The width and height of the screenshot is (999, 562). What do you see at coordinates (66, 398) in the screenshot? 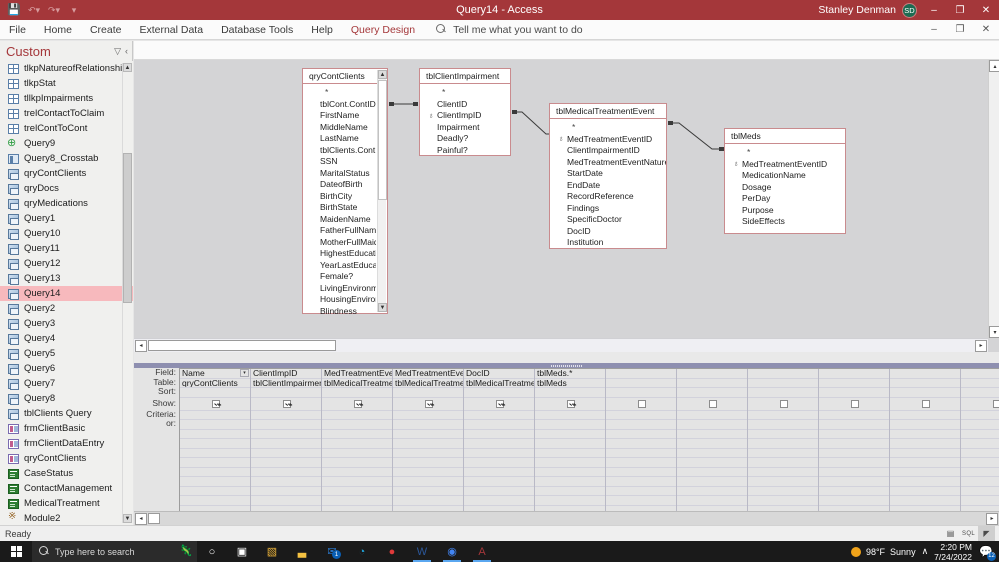
I see `nav-item-query8: Query8` at bounding box center [66, 398].